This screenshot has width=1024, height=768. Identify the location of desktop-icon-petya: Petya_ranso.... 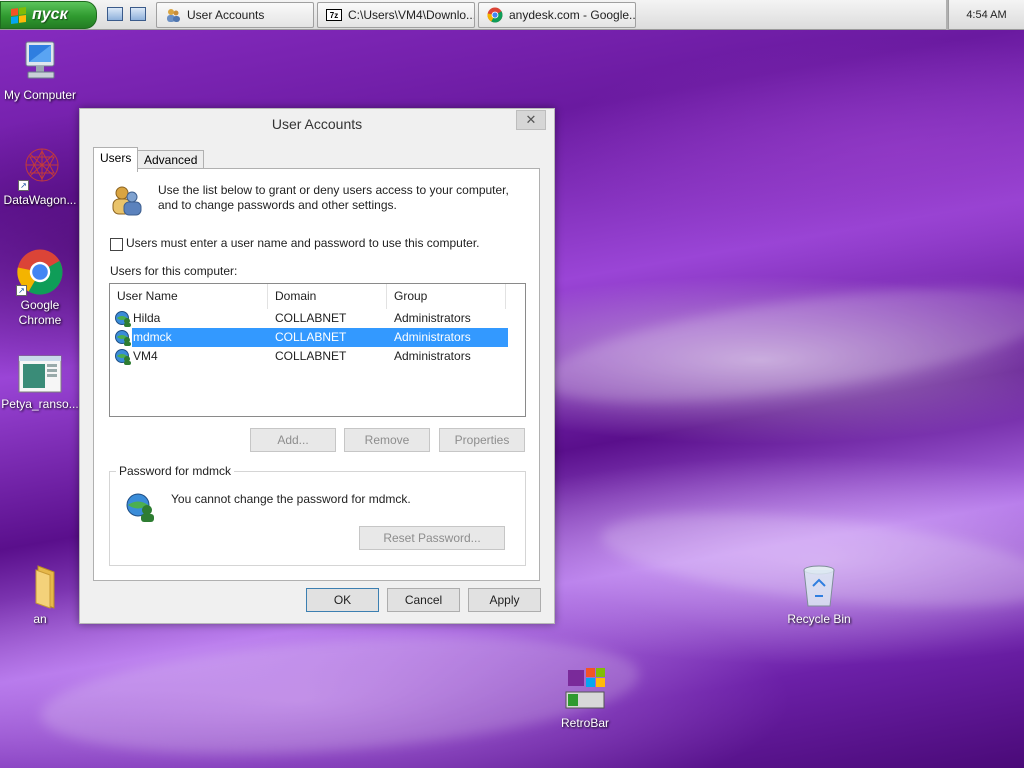
(40, 383).